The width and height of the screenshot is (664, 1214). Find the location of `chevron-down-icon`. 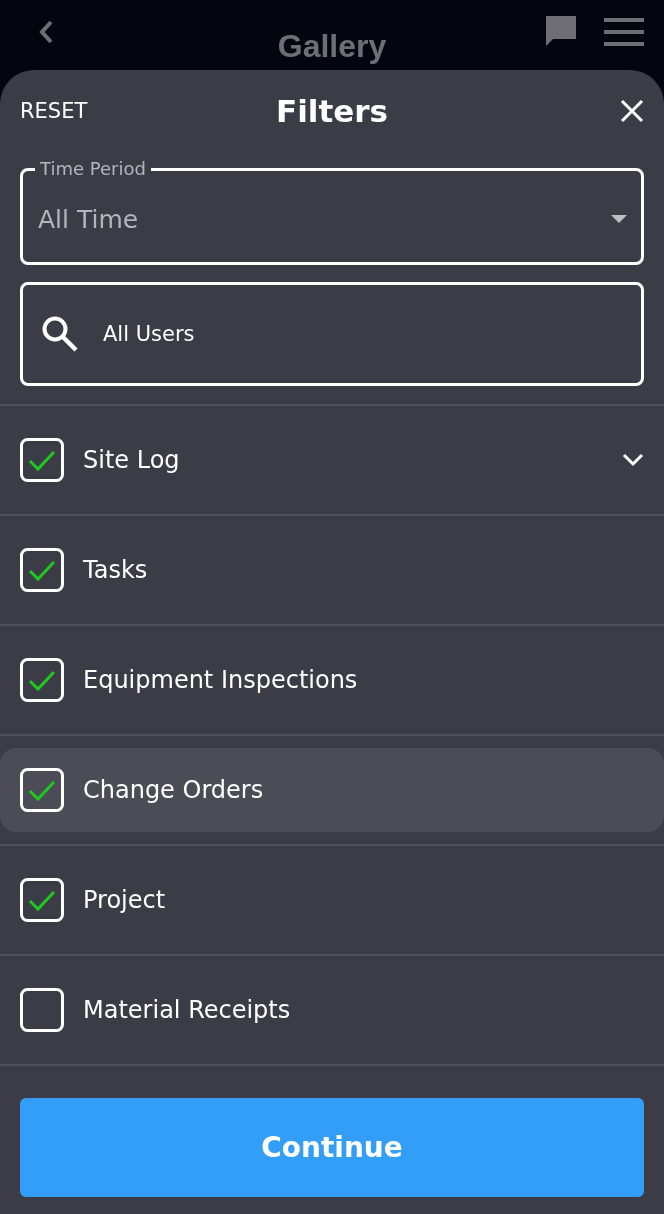

chevron-down-icon is located at coordinates (633, 460).